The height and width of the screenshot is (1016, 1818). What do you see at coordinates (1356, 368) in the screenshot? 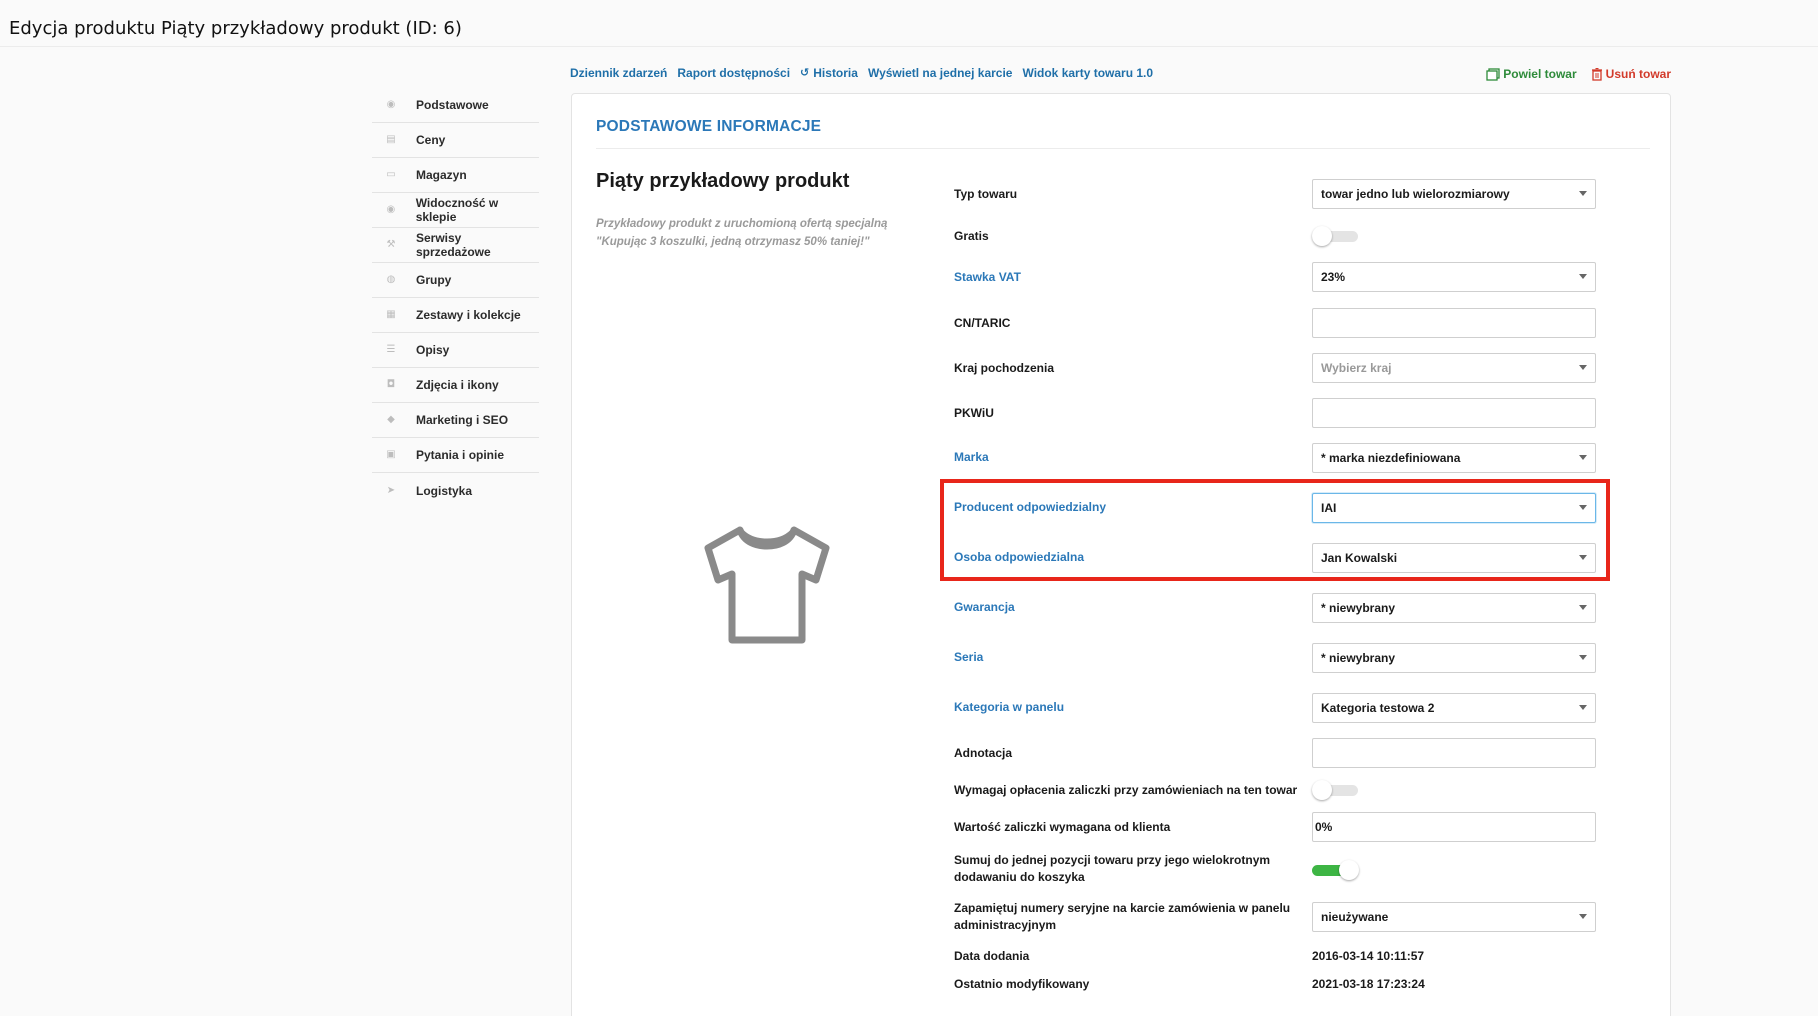
I see `select-placeholder: Wybierz kraj` at bounding box center [1356, 368].